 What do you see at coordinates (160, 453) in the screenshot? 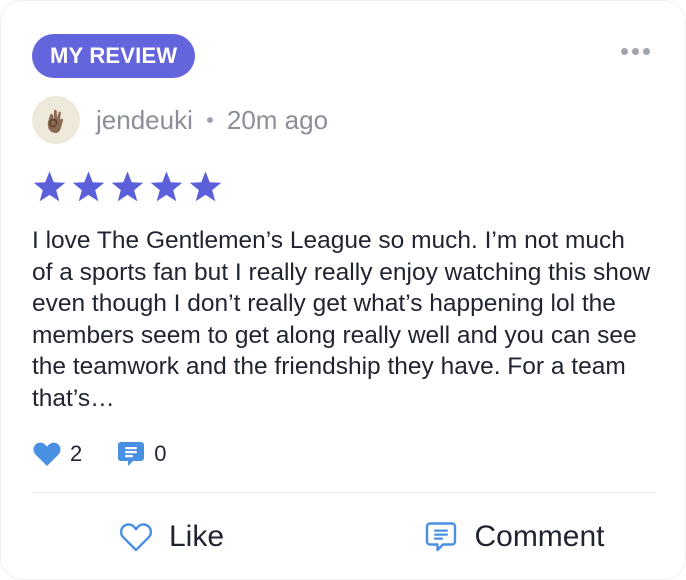
I see `comments-count: 0` at bounding box center [160, 453].